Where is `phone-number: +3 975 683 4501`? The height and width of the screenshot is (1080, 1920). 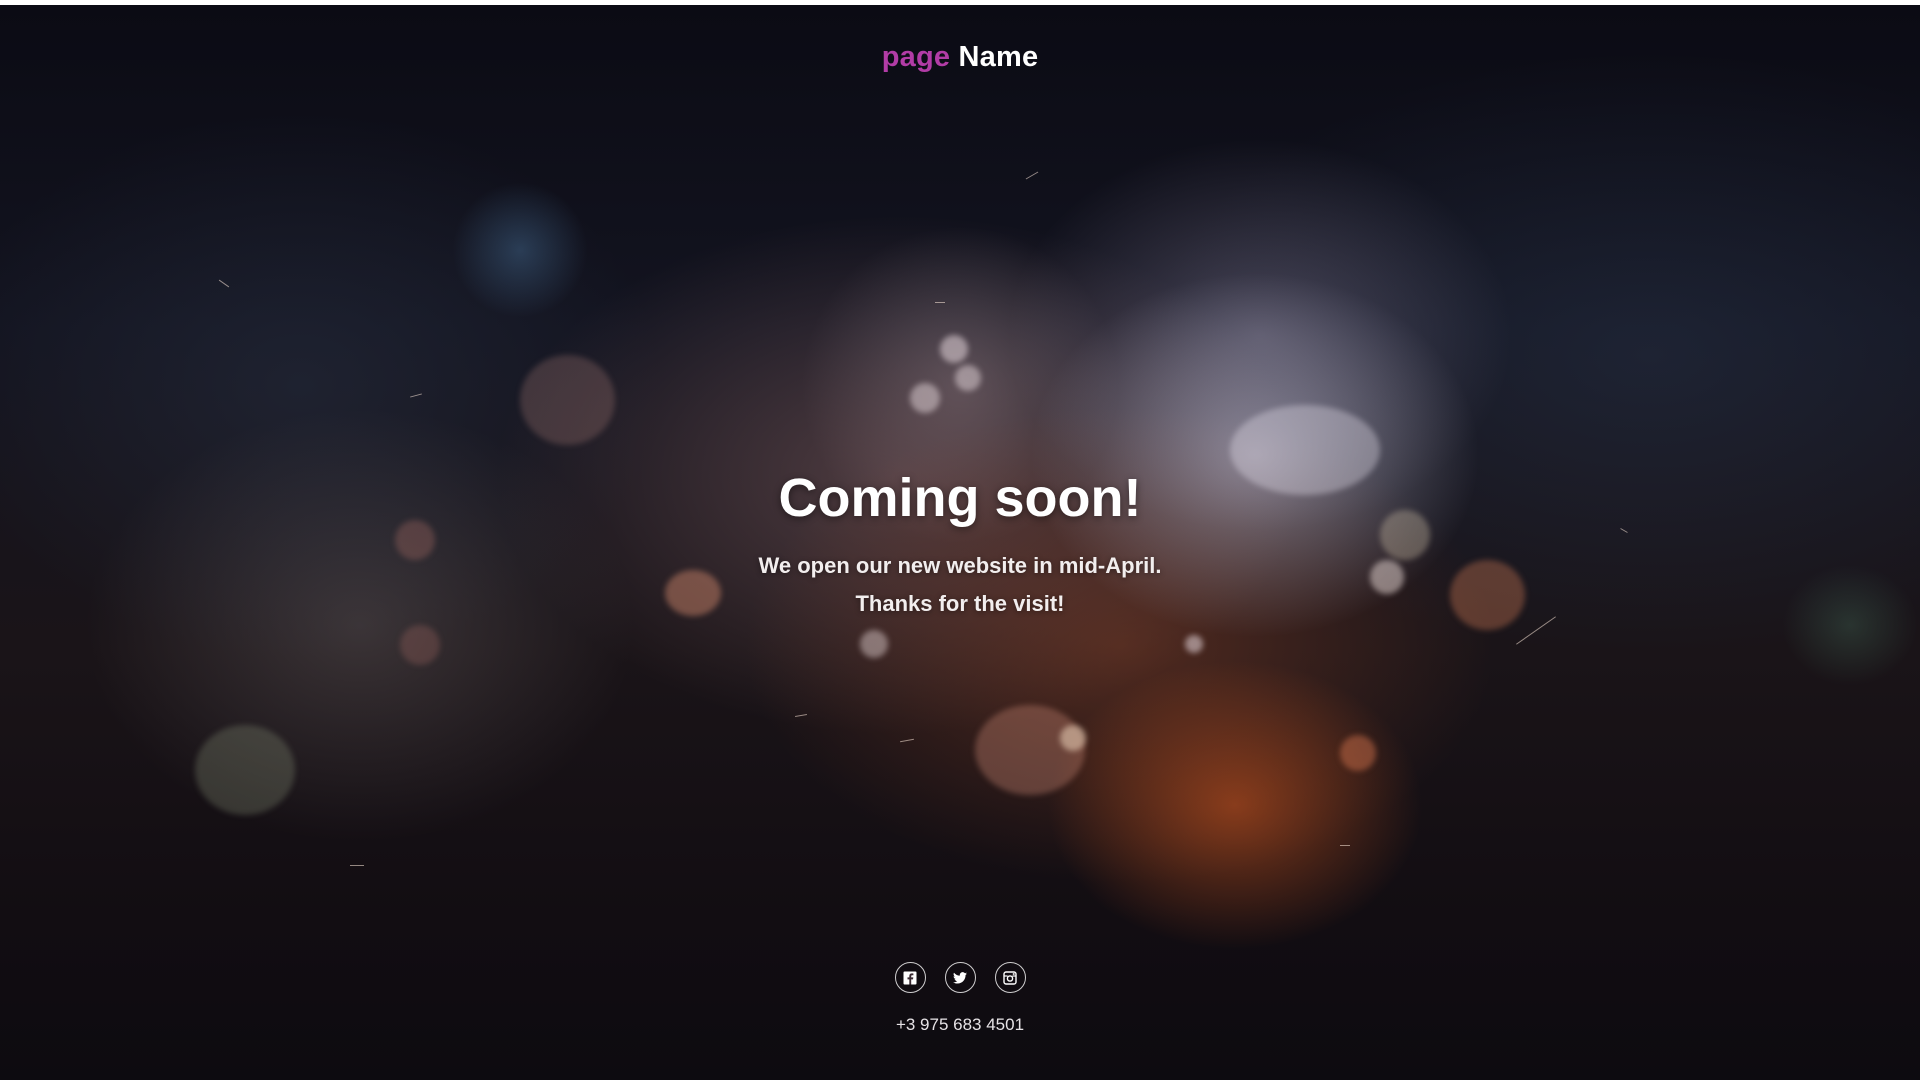 phone-number: +3 975 683 4501 is located at coordinates (960, 1025).